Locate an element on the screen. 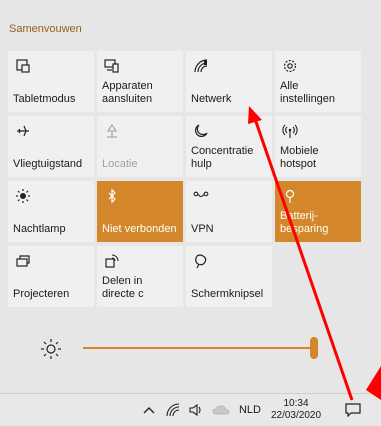  brightness-row is located at coordinates (190, 349).